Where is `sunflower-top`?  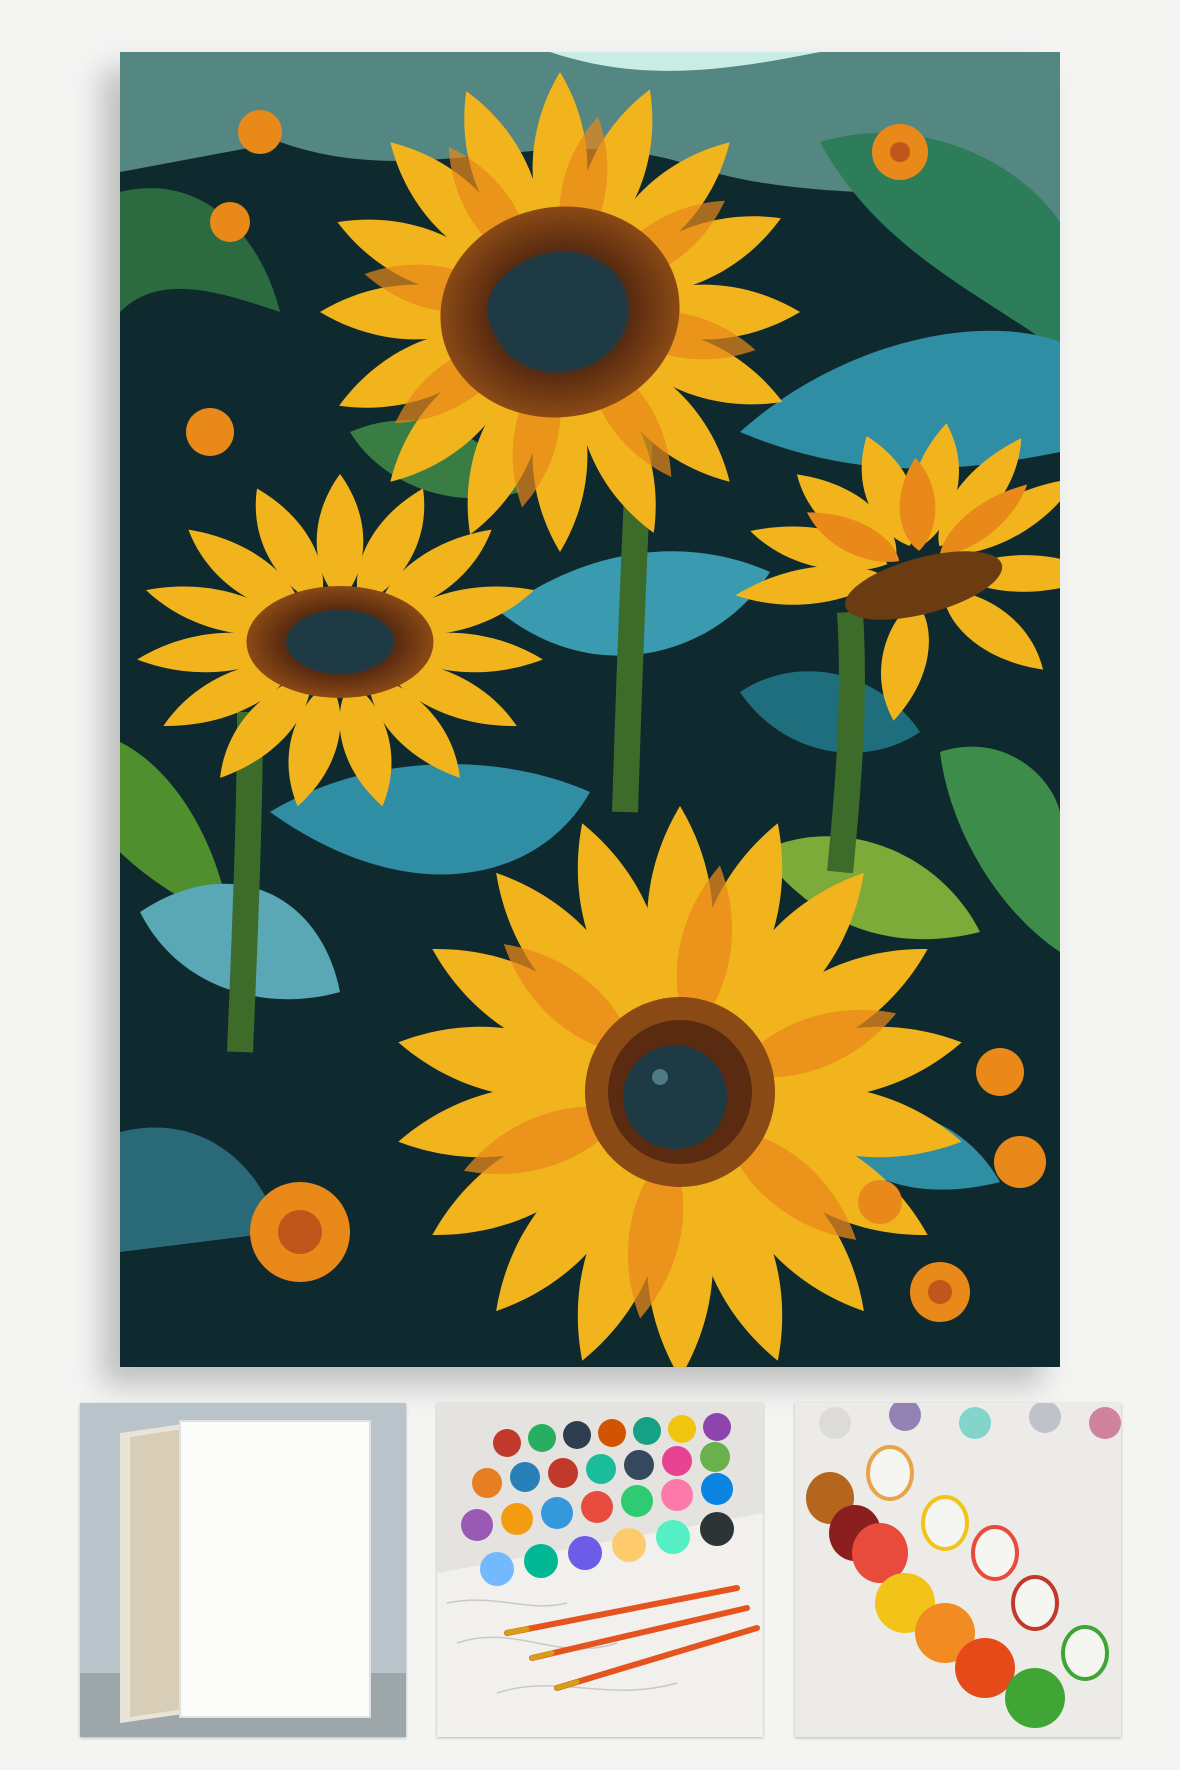
sunflower-top is located at coordinates (560, 312).